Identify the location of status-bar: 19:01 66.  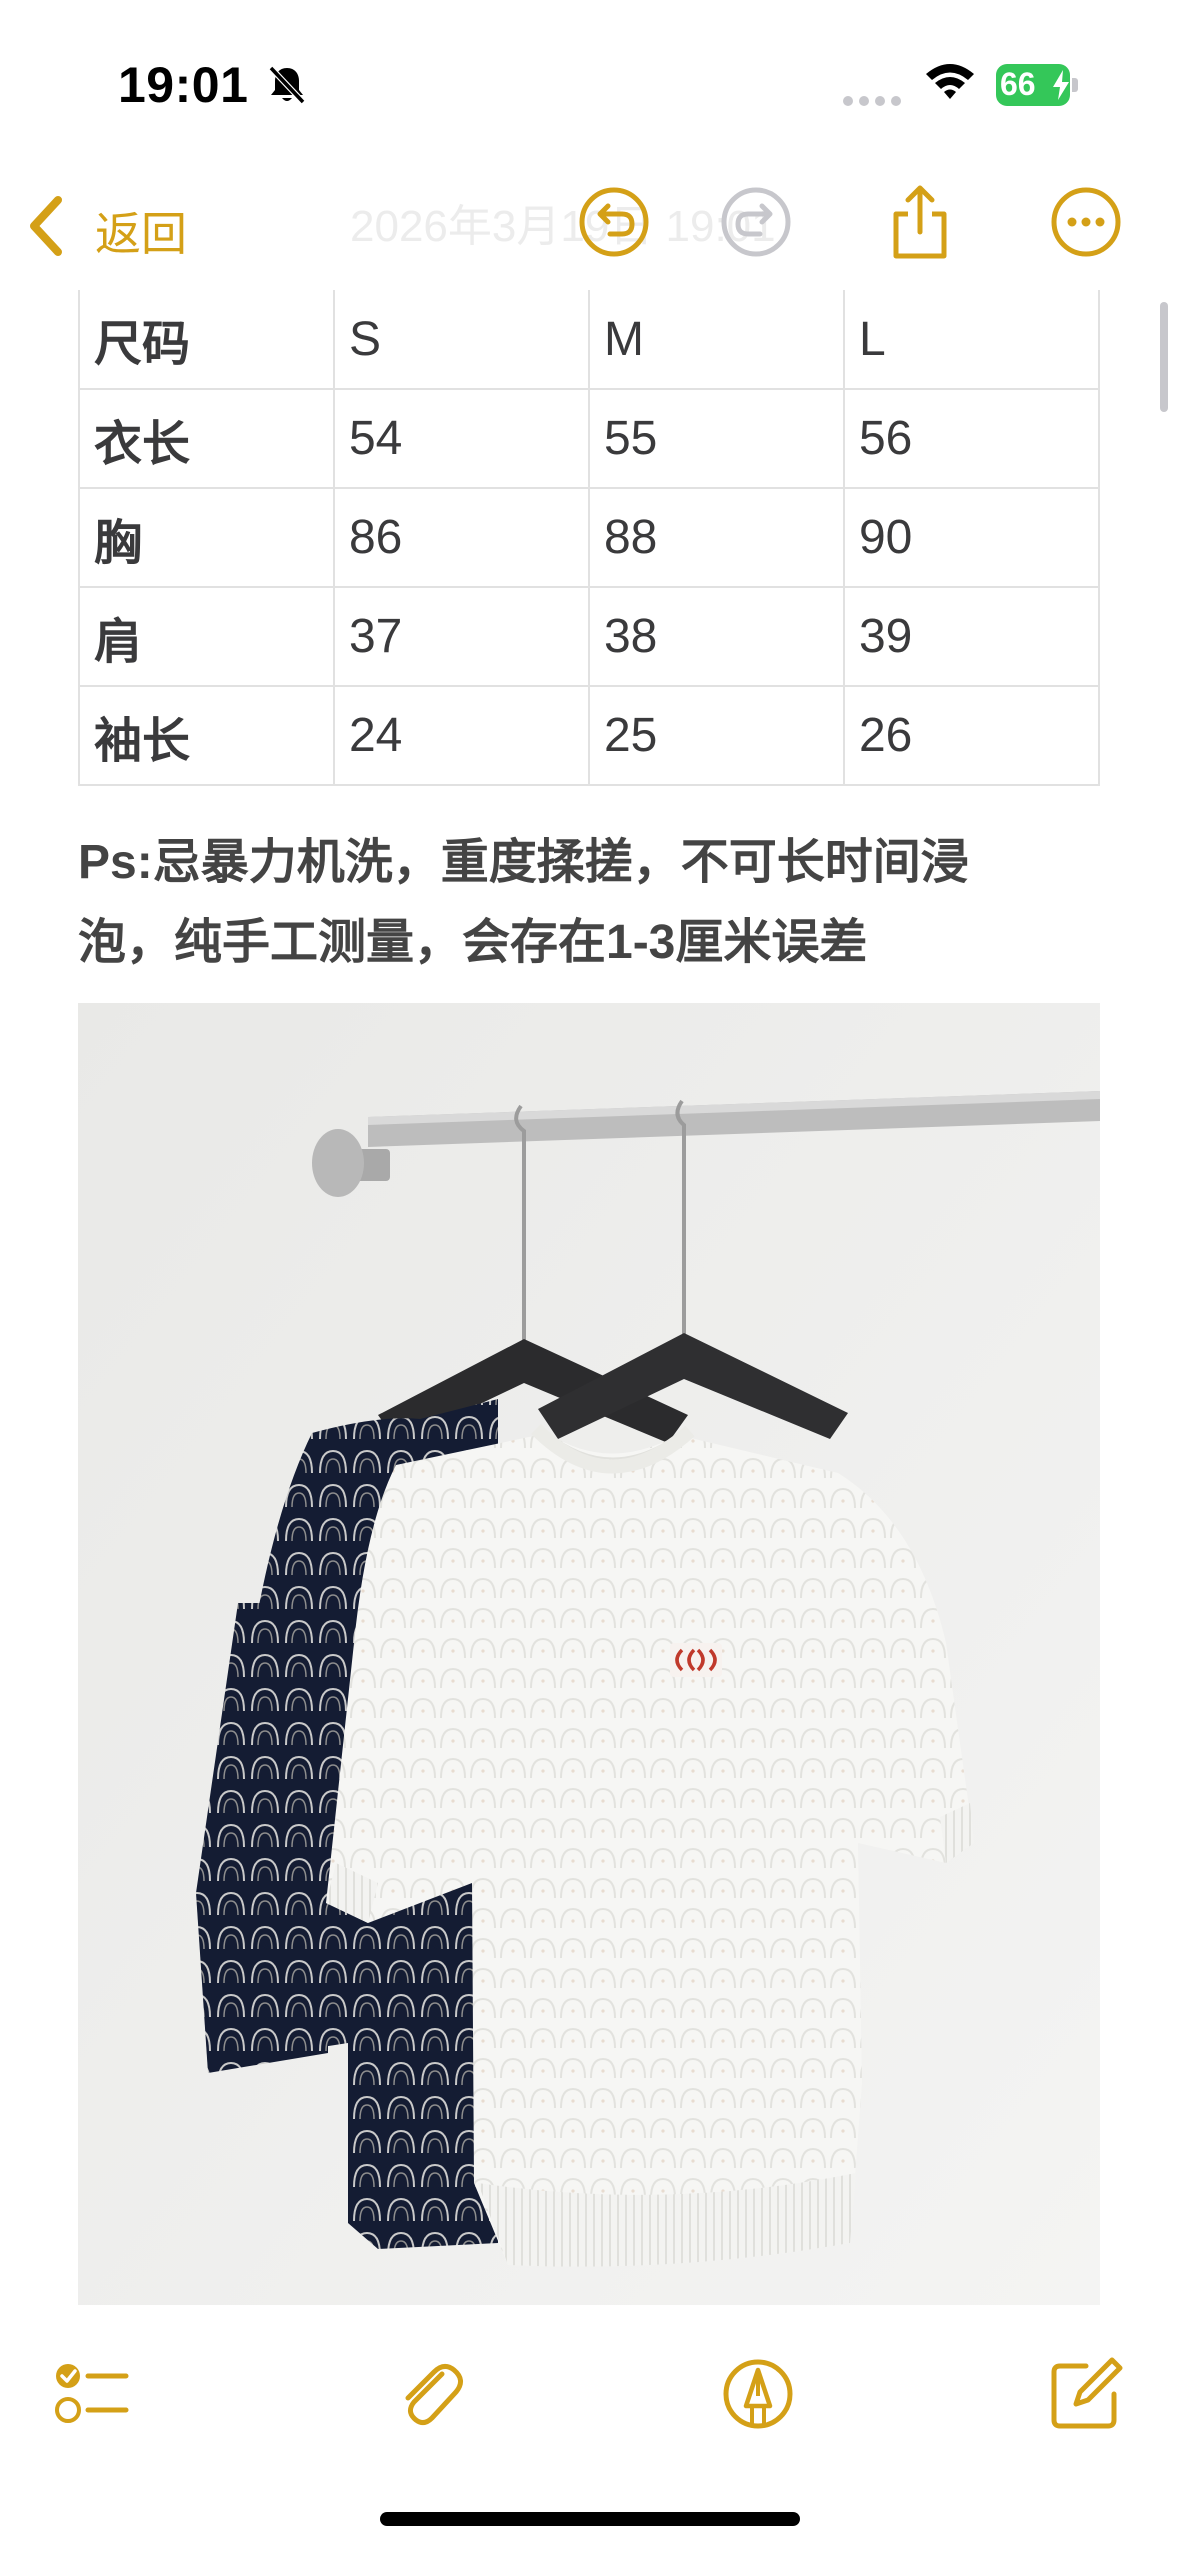
(589, 85).